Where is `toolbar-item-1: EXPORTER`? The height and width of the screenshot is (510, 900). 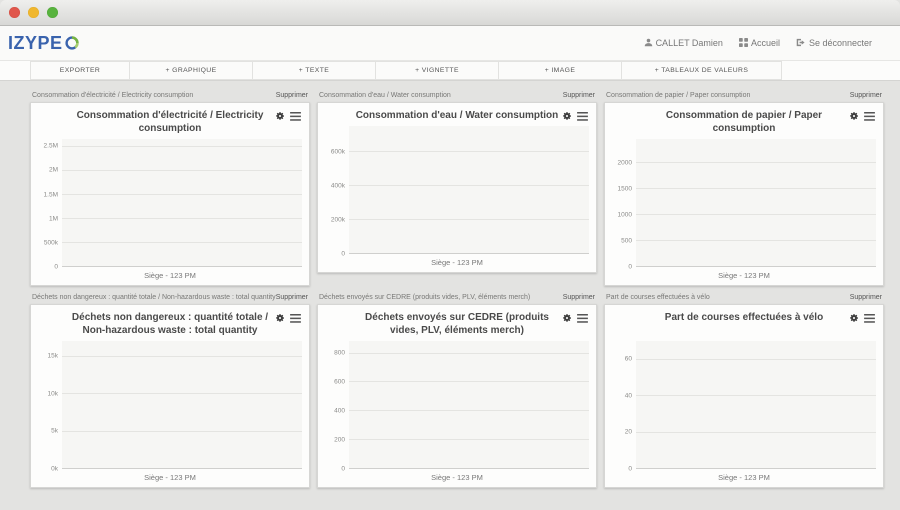 toolbar-item-1: EXPORTER is located at coordinates (80, 70).